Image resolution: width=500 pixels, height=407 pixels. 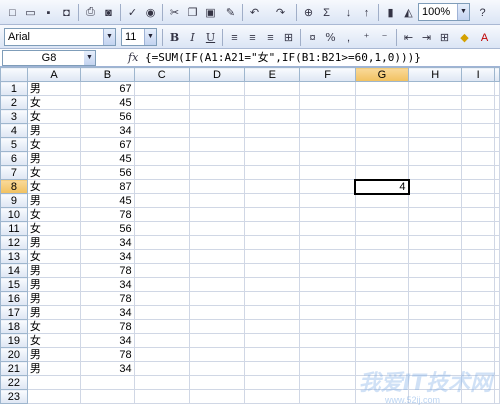 I want to click on row-header: 20, so click(x=14, y=354).